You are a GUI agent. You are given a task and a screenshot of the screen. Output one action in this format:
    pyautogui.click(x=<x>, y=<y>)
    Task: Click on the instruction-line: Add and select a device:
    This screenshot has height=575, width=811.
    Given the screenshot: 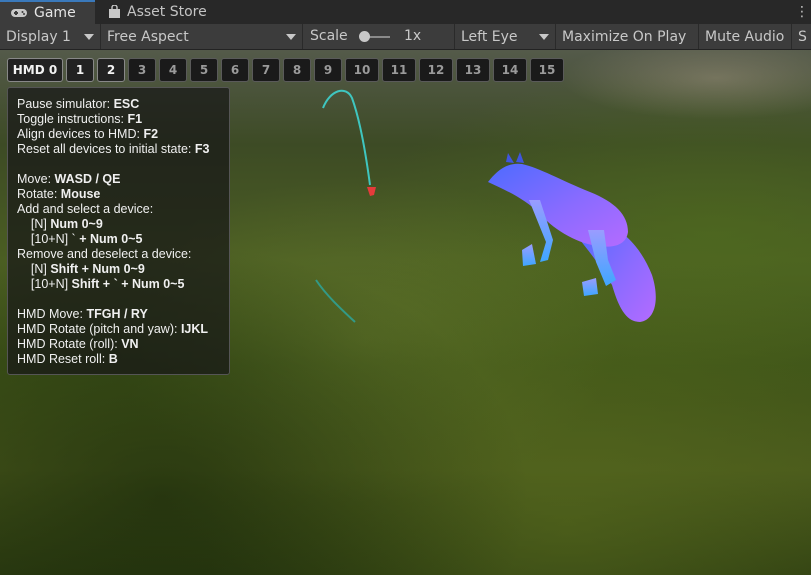 What is the action you would take?
    pyautogui.click(x=123, y=209)
    